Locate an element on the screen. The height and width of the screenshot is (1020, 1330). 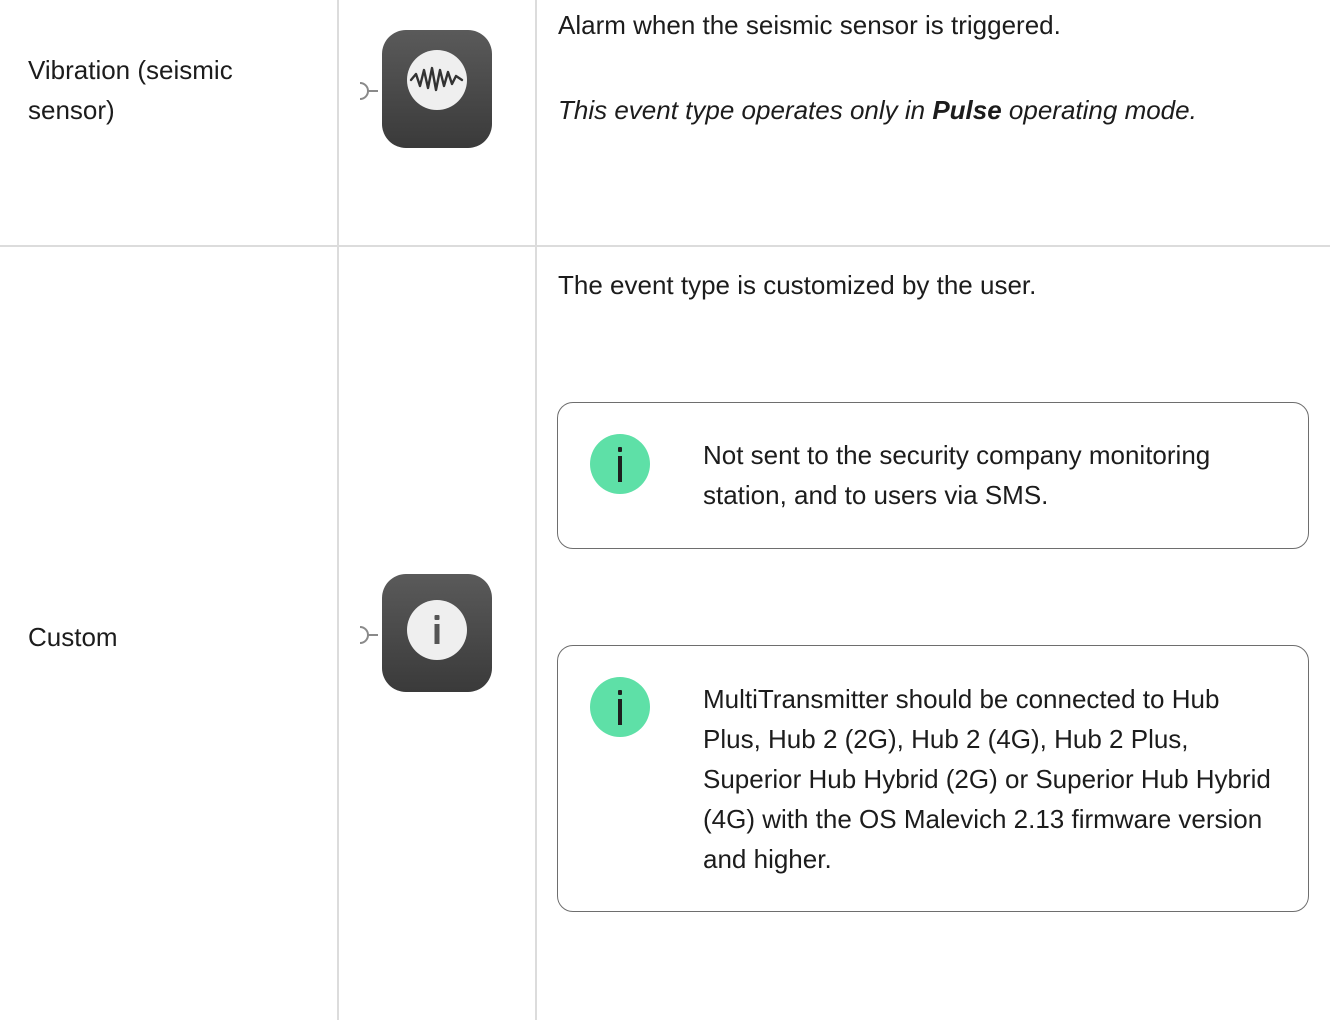
mode-note-suffix: operating mode. is located at coordinates (1099, 110).